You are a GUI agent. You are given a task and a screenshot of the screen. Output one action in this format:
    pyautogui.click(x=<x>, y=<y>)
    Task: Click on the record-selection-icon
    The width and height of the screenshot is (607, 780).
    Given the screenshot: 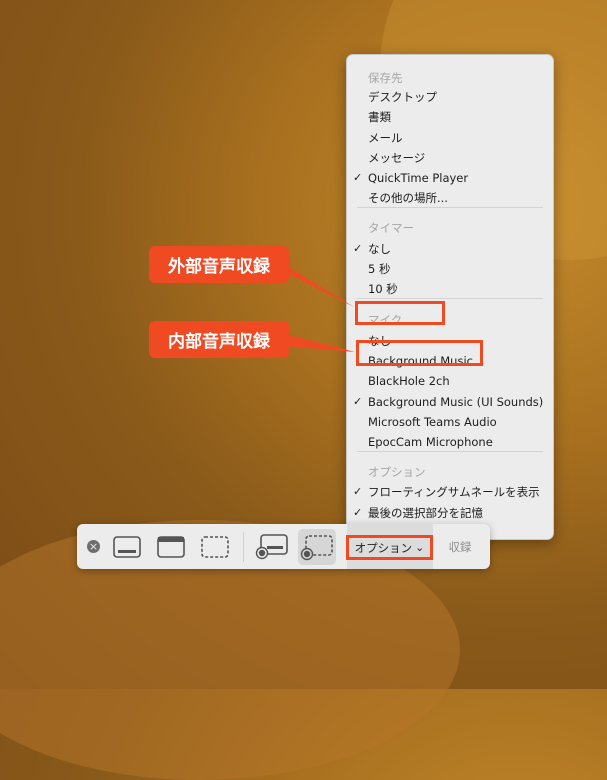 What is the action you would take?
    pyautogui.click(x=317, y=547)
    